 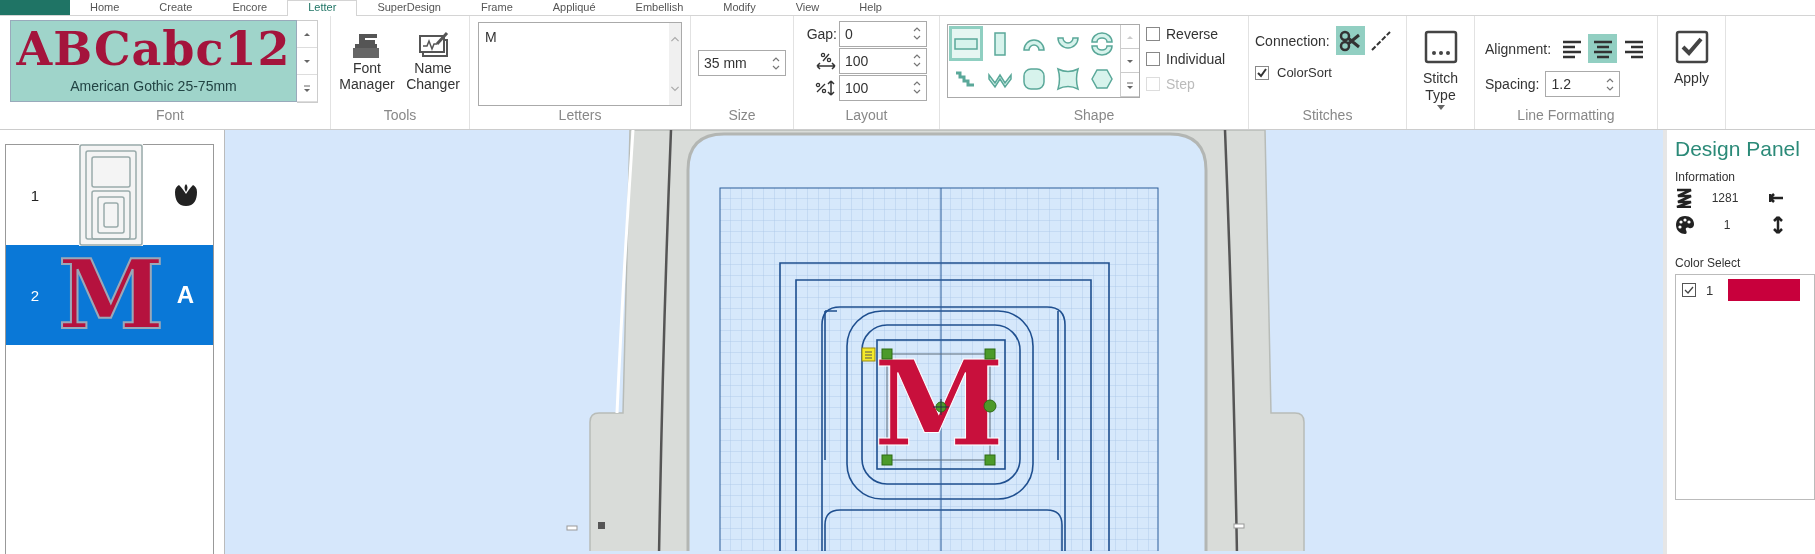 What do you see at coordinates (400, 116) in the screenshot?
I see `group-label: Tools` at bounding box center [400, 116].